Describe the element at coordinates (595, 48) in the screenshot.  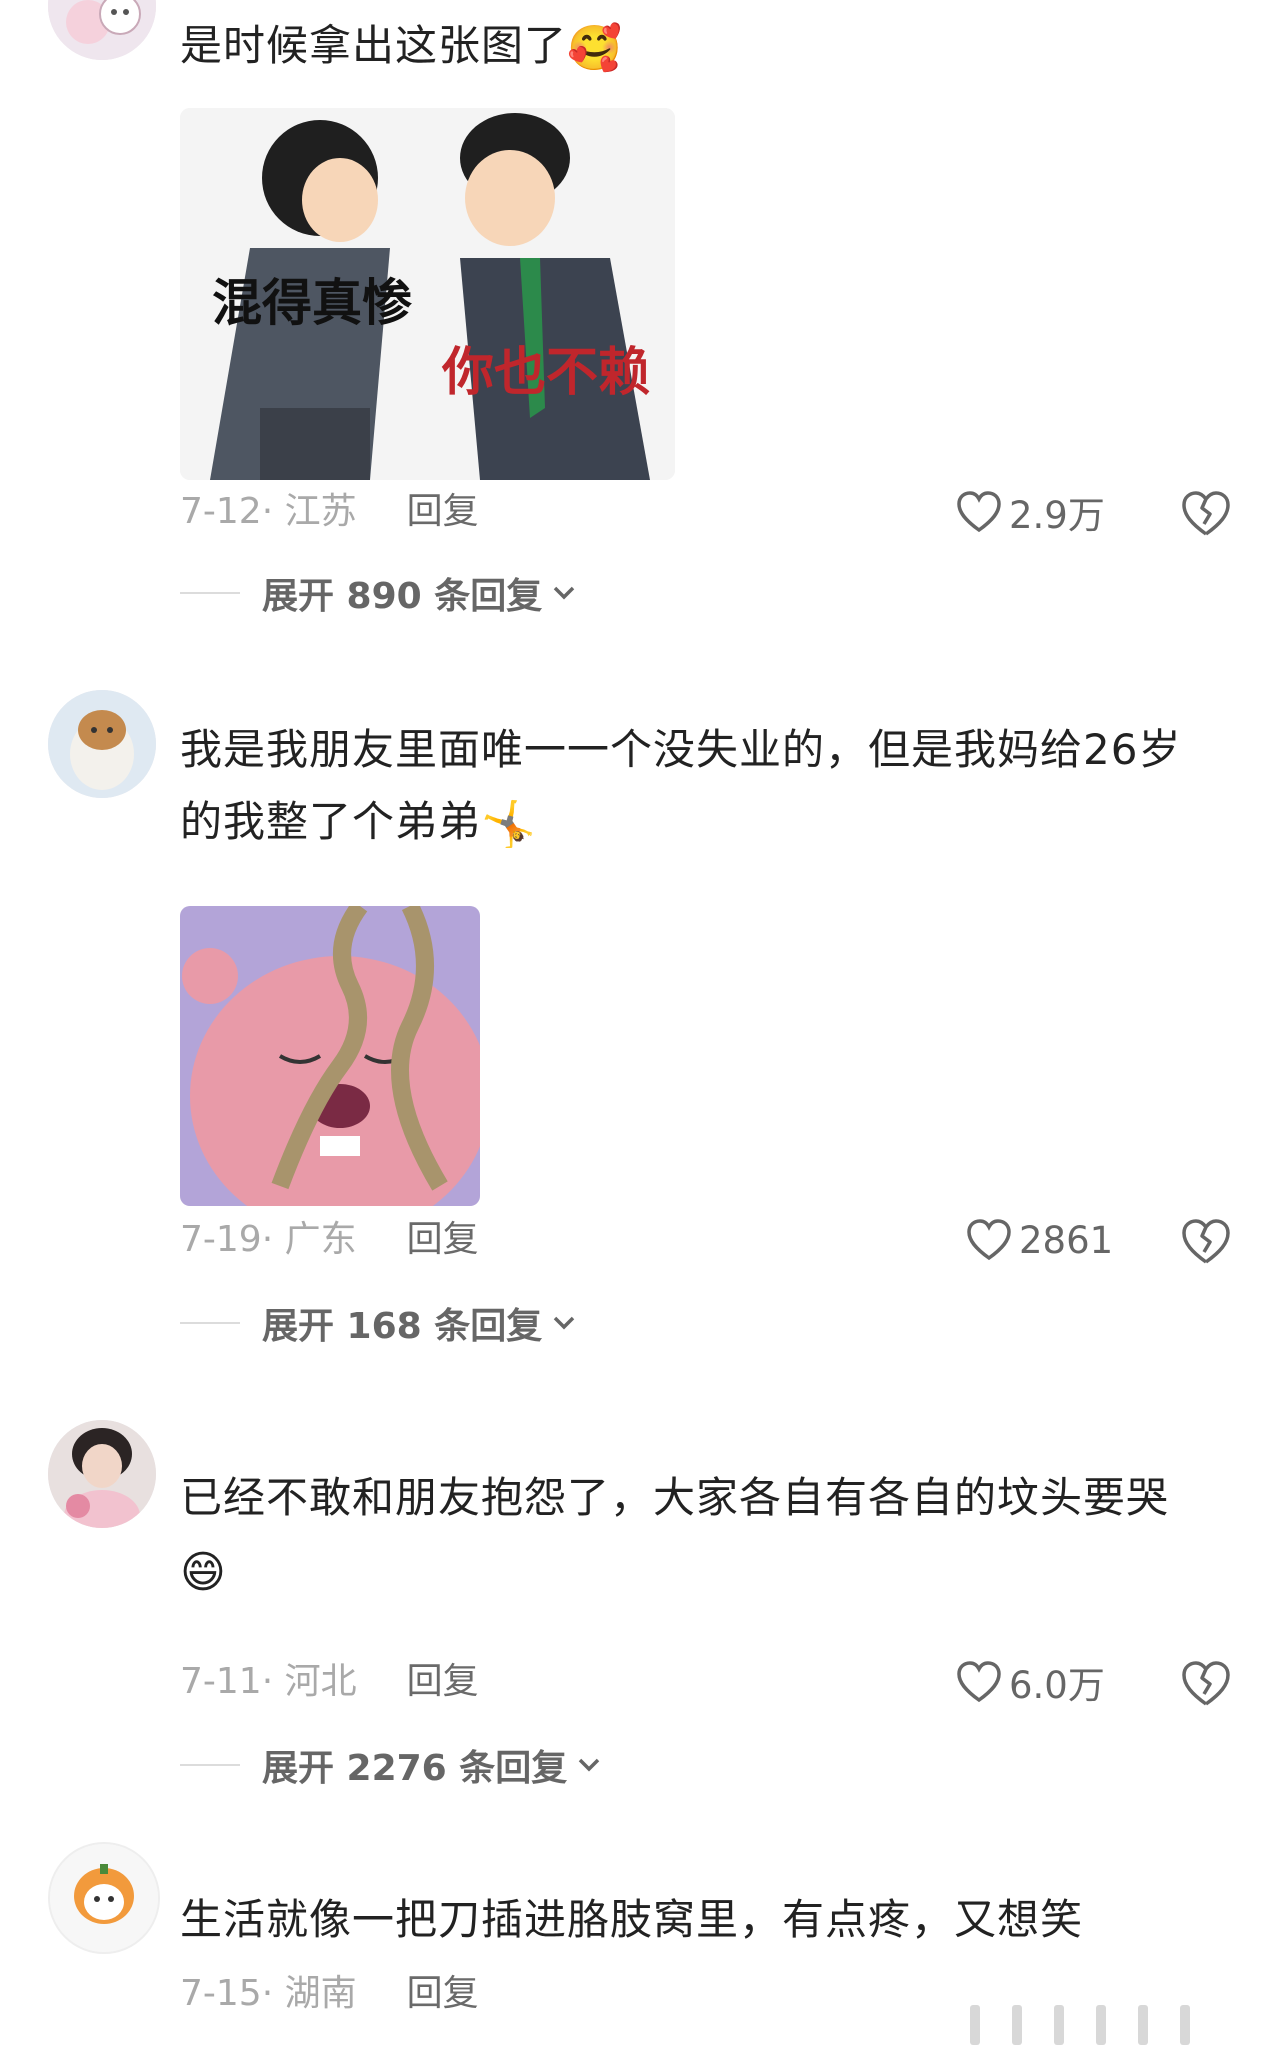
I see `emoji-hug-icon: 🥰` at that location.